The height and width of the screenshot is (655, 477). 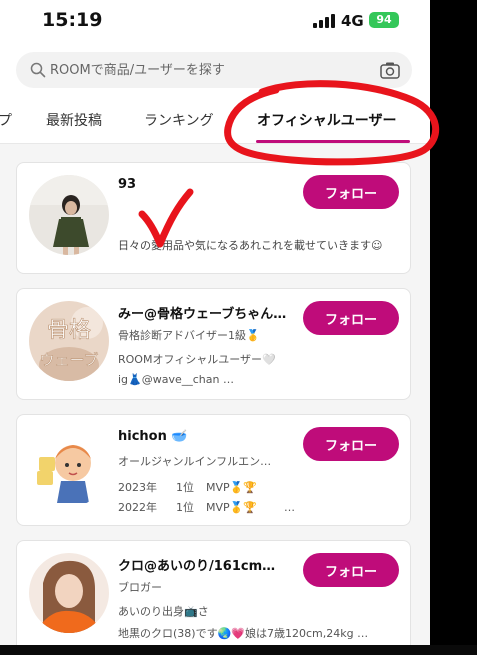 What do you see at coordinates (163, 611) in the screenshot?
I see `user-bio-line: あいのり出身📺さ` at bounding box center [163, 611].